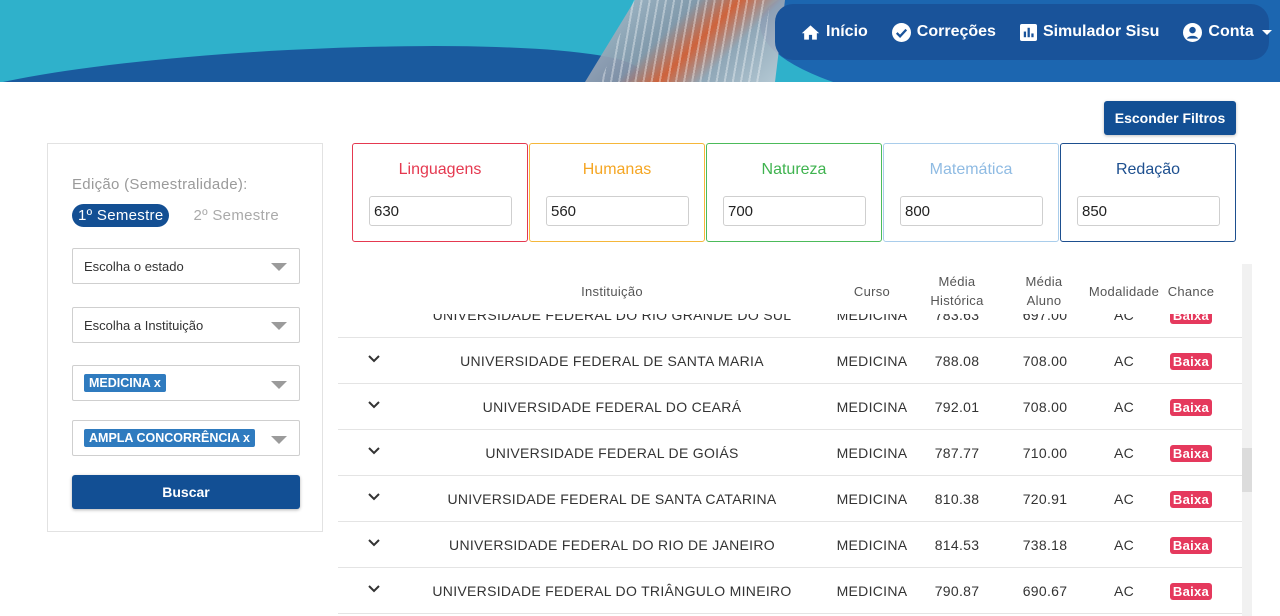 The image size is (1280, 616). Describe the element at coordinates (1231, 31) in the screenshot. I see `nav-account-label: Conta` at that location.